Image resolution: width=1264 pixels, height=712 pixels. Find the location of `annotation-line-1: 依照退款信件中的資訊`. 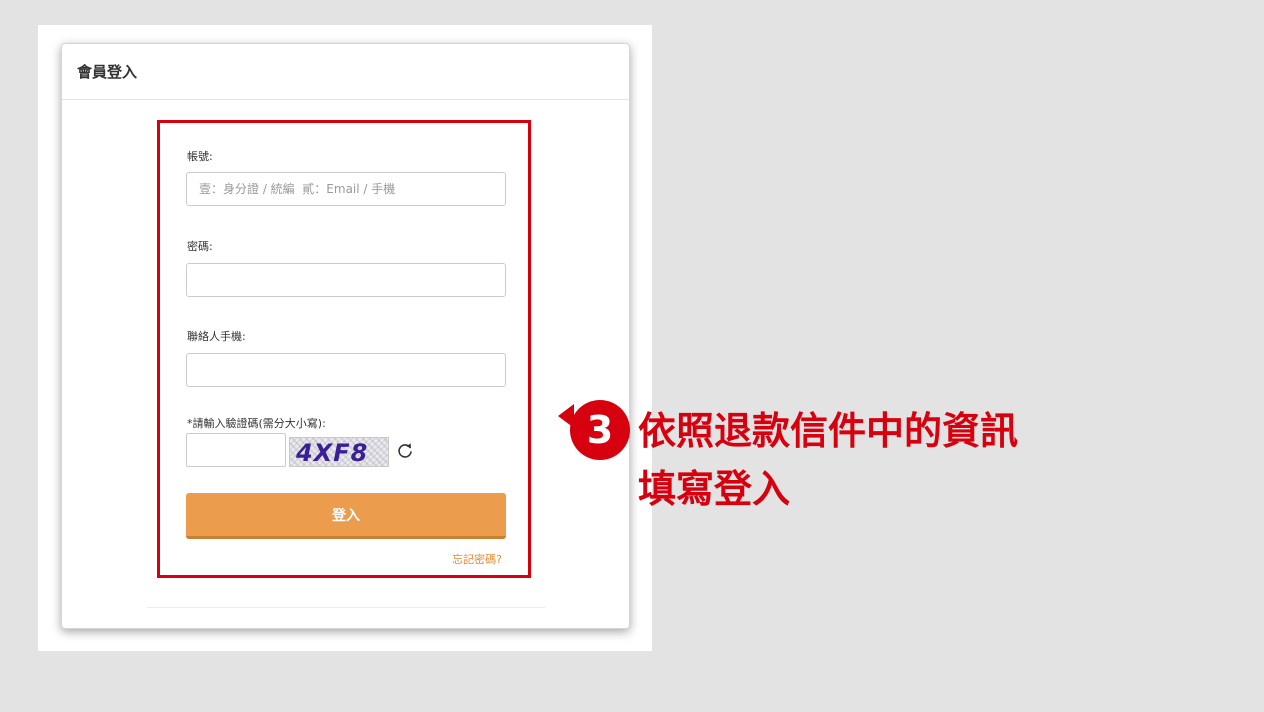

annotation-line-1: 依照退款信件中的資訊 is located at coordinates (828, 431).